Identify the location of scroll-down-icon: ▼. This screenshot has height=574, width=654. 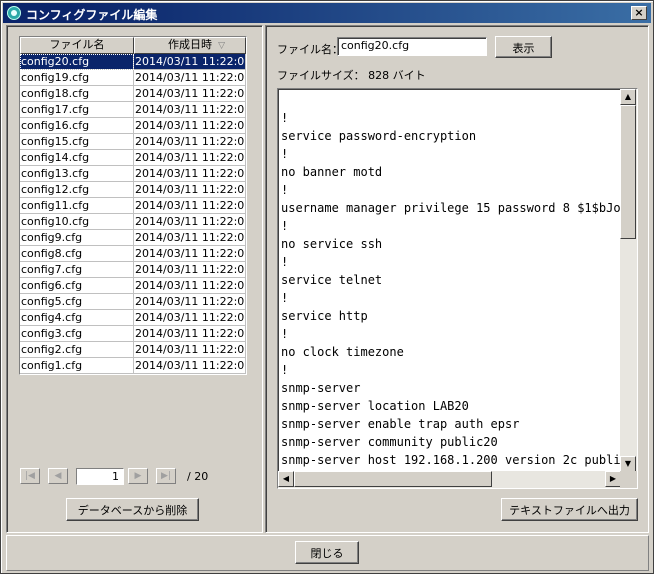
(628, 463).